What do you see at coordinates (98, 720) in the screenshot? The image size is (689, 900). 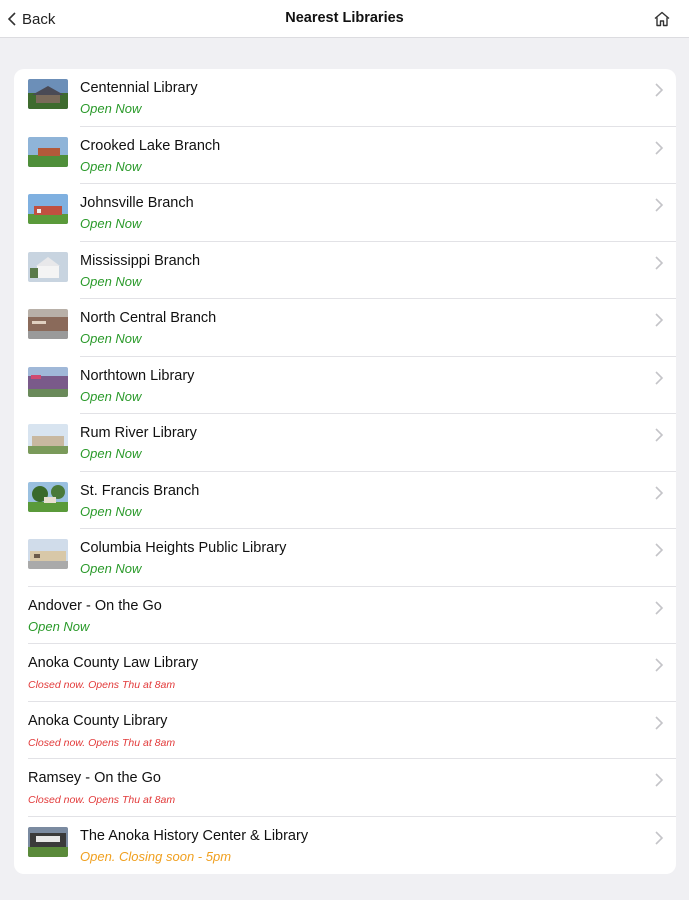 I see `library-name: Anoka County Library` at bounding box center [98, 720].